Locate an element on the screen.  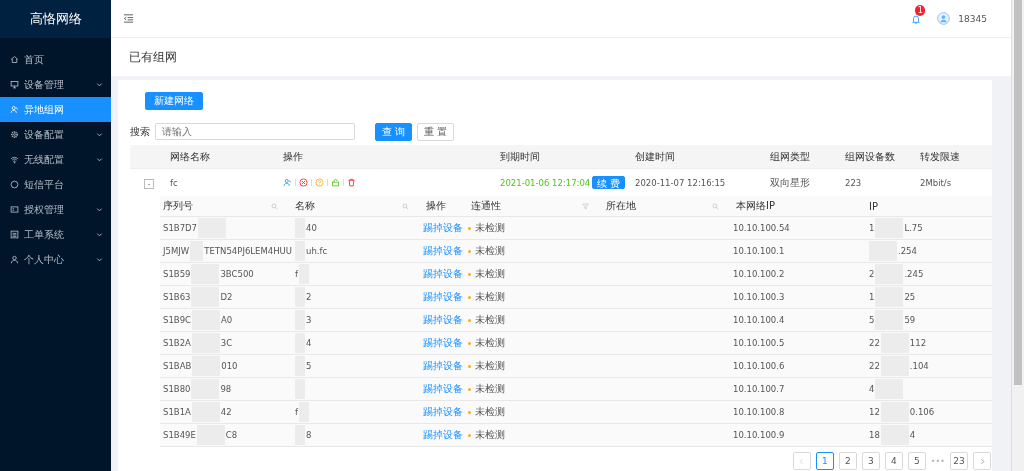
scrollbar-thumb is located at coordinates (1018, 192).